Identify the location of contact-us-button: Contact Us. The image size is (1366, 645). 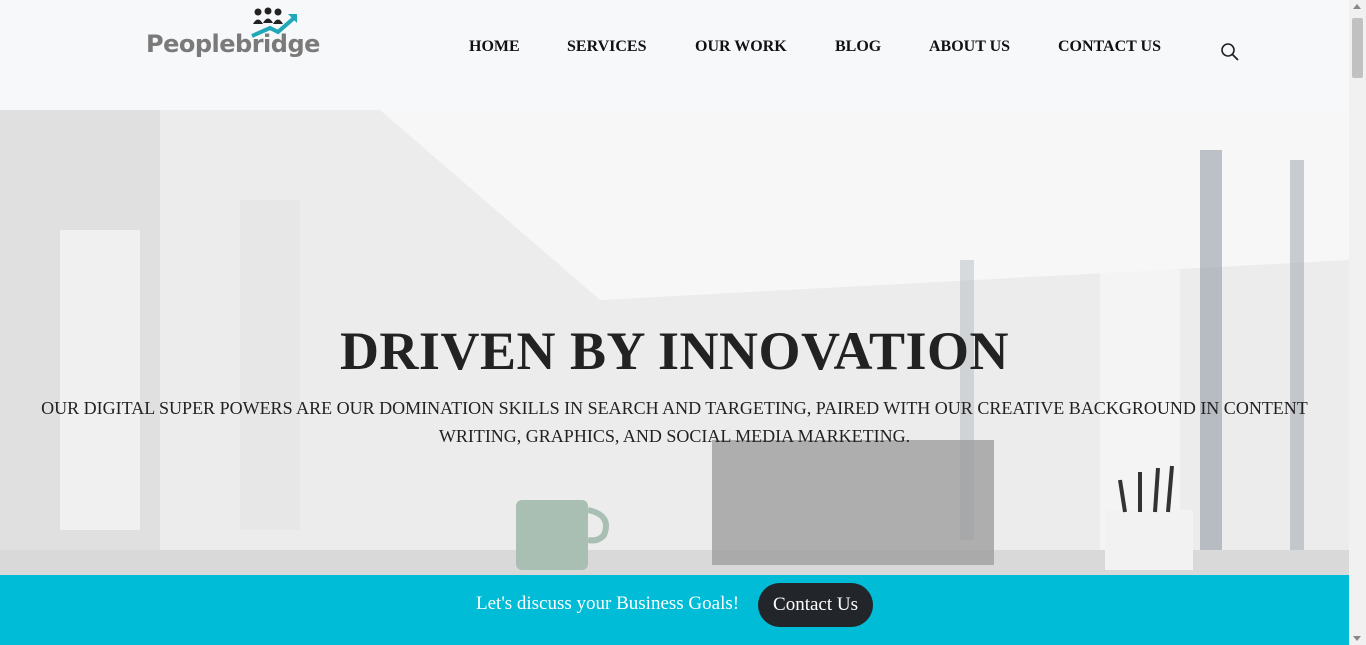
(815, 605).